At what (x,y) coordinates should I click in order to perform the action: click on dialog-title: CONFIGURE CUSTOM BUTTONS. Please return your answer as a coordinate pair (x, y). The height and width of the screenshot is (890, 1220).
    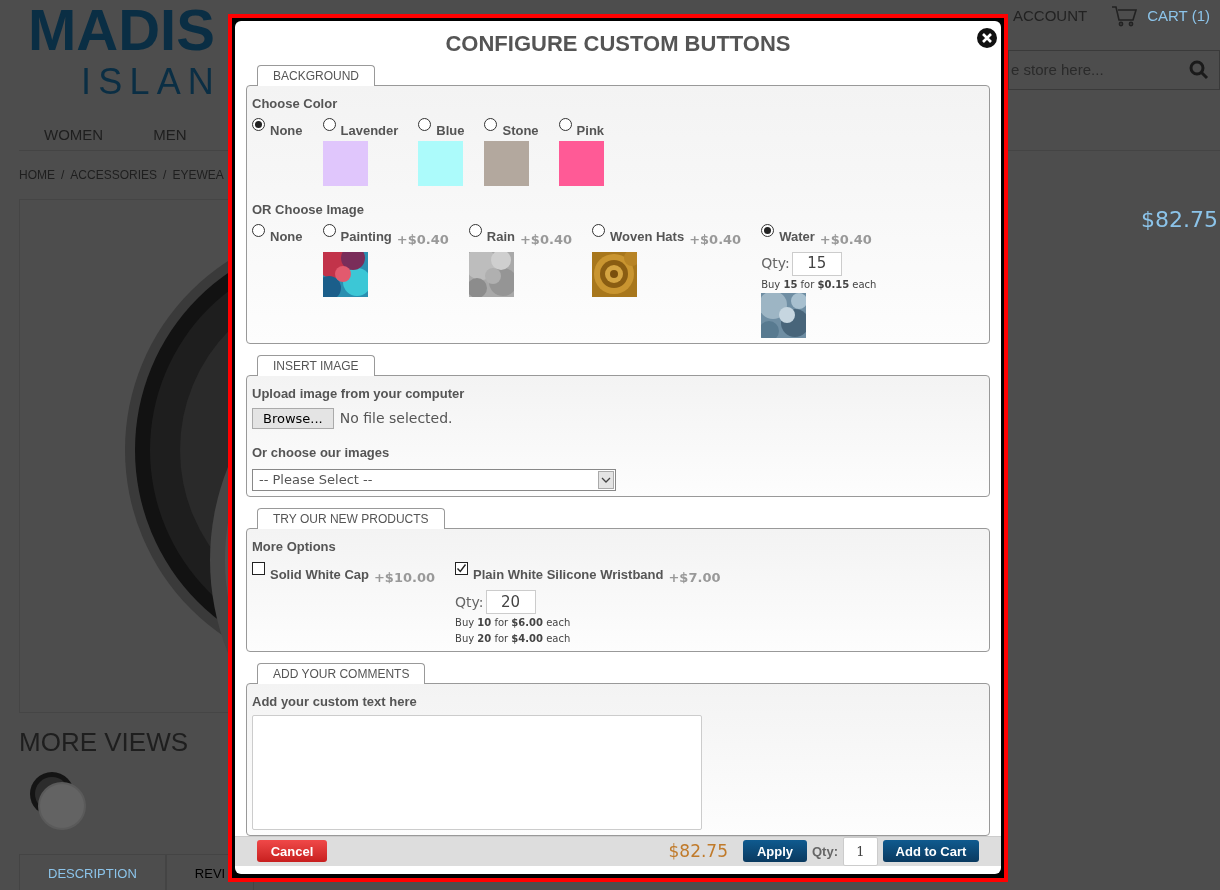
    Looking at the image, I should click on (618, 44).